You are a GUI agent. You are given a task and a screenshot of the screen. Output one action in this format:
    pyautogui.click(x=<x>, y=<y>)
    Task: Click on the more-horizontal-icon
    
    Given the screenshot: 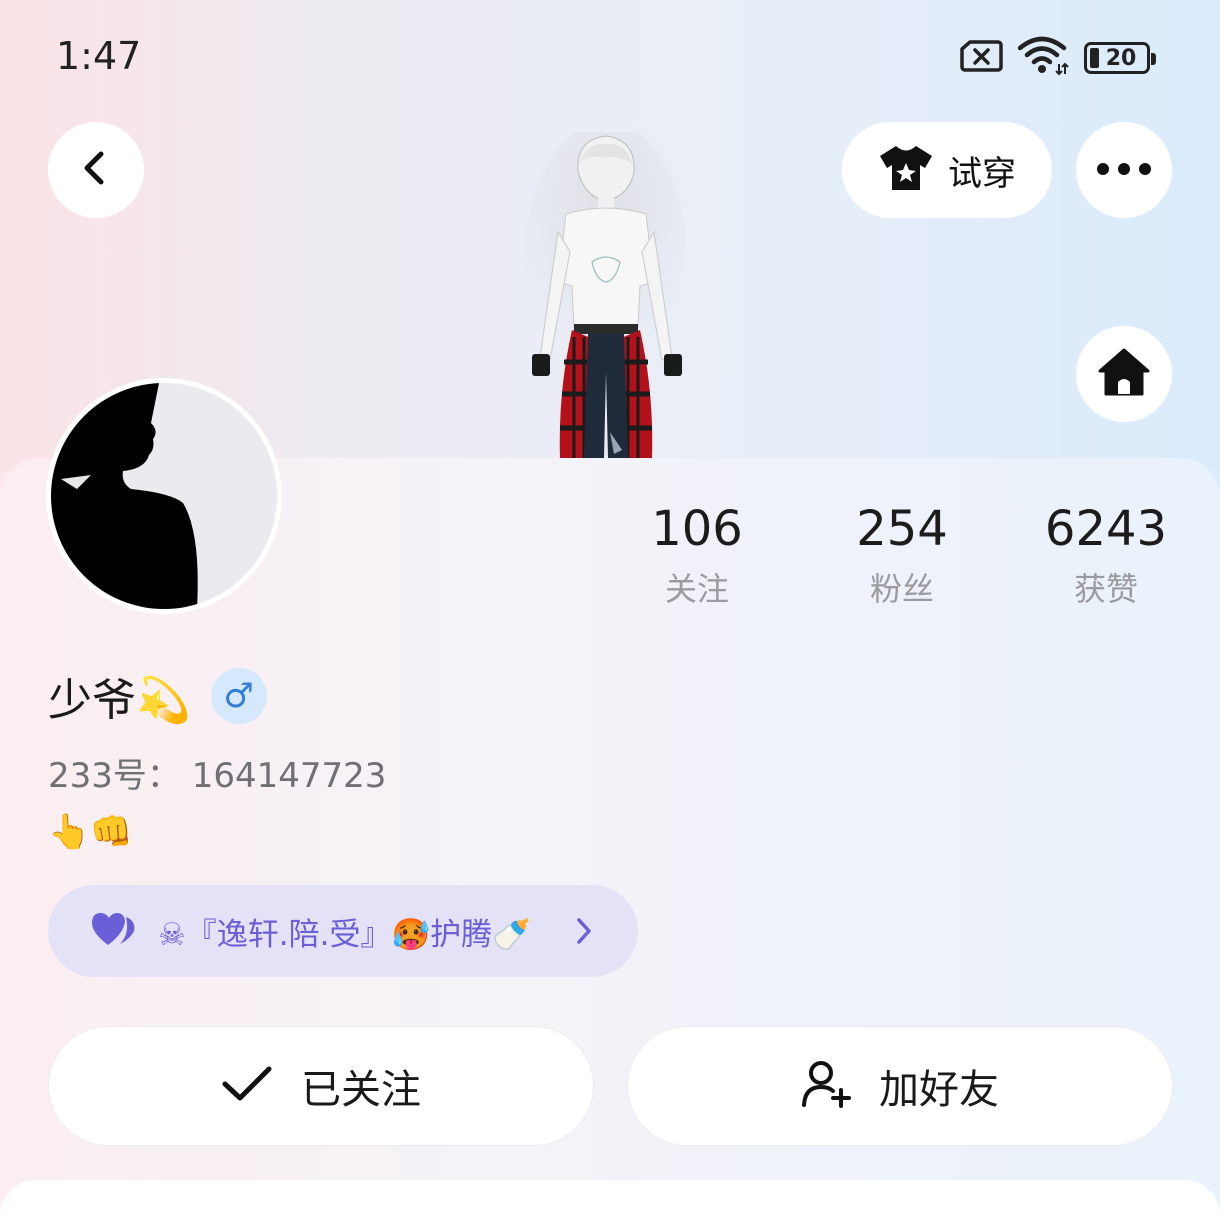 What is the action you would take?
    pyautogui.click(x=1124, y=170)
    